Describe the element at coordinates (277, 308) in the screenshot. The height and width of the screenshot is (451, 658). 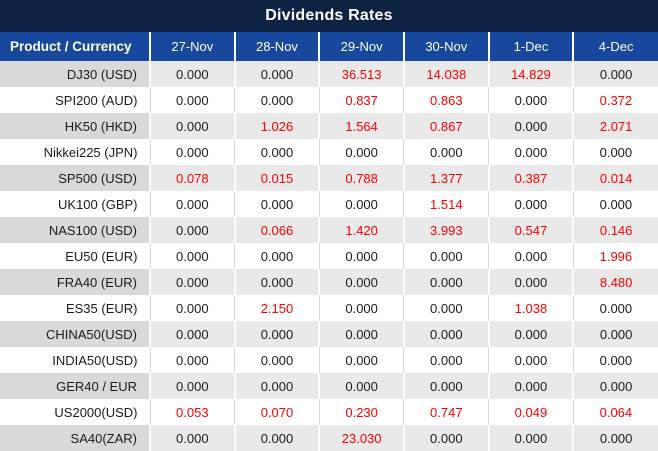
I see `value-cell: 2.150` at that location.